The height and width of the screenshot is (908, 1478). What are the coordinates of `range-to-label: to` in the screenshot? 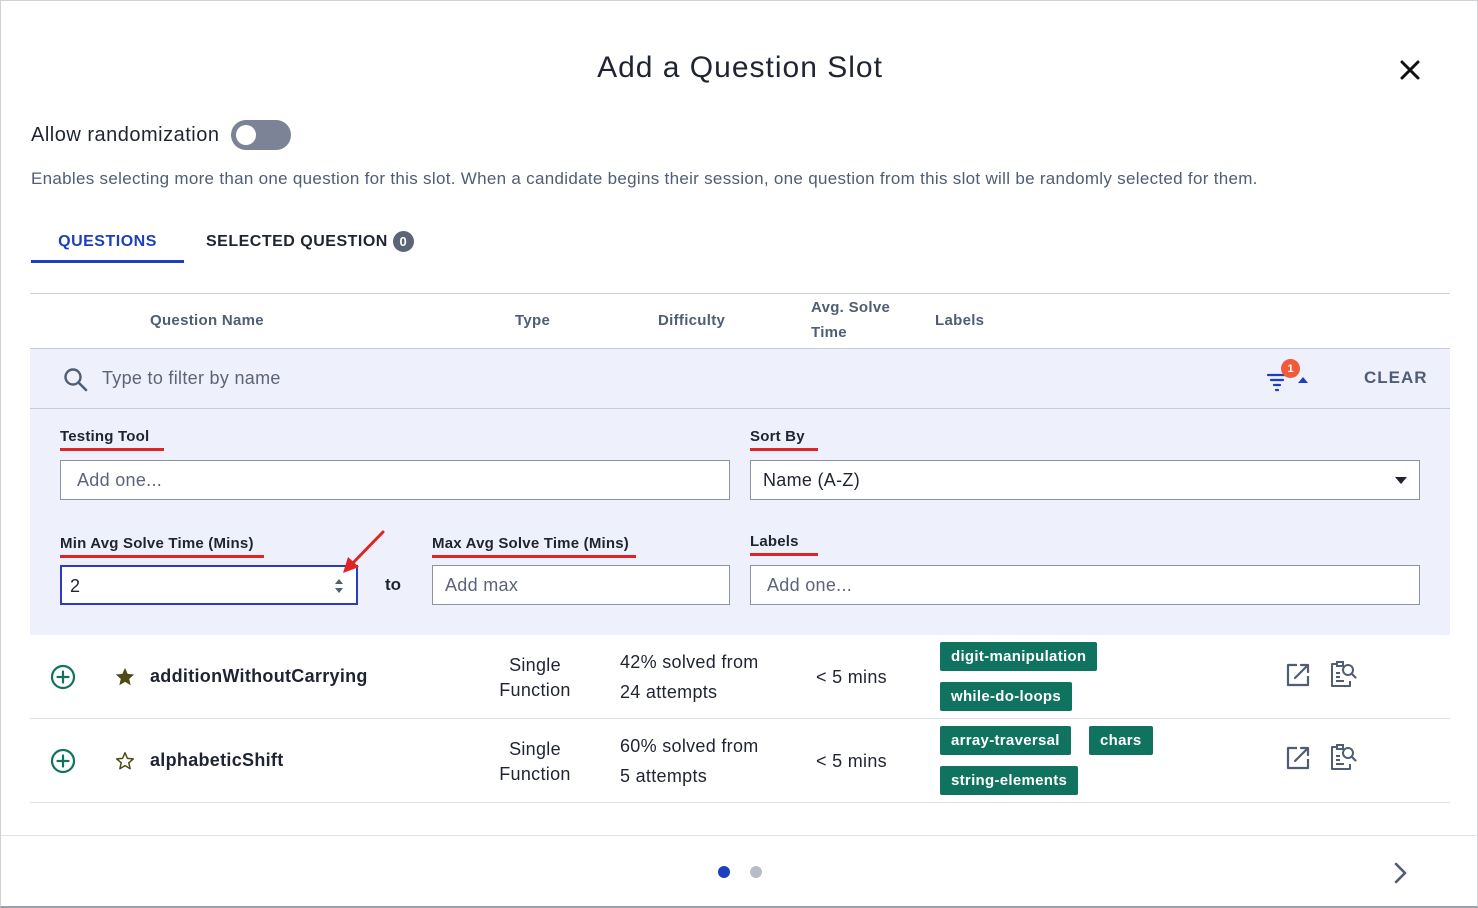 It's located at (393, 584).